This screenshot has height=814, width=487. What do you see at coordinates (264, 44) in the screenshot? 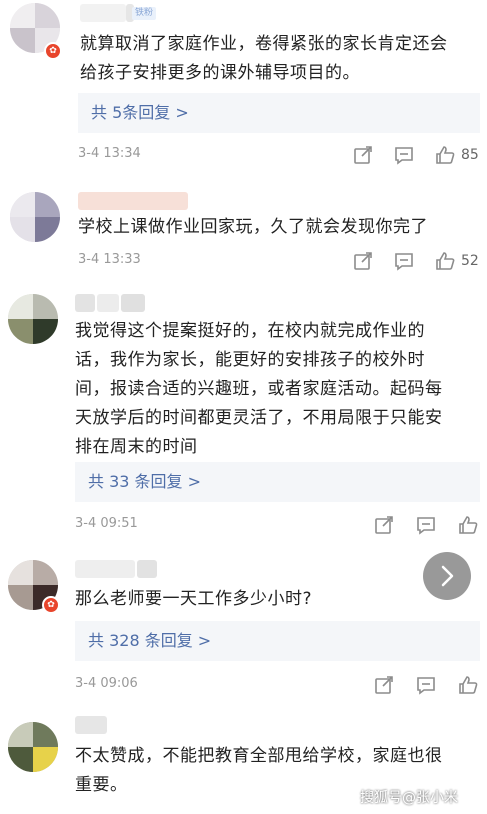
I see `comment-text-line: 就算取消了家庭作业，卷得紧张的家长肯定还会` at bounding box center [264, 44].